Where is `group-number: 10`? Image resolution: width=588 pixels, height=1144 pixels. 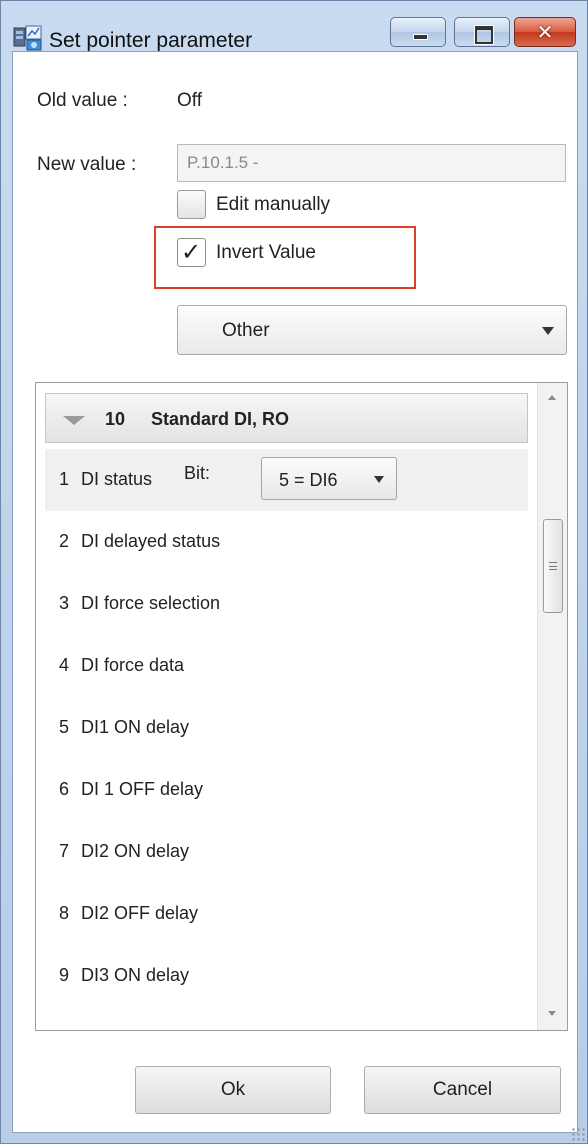
group-number: 10 is located at coordinates (115, 419).